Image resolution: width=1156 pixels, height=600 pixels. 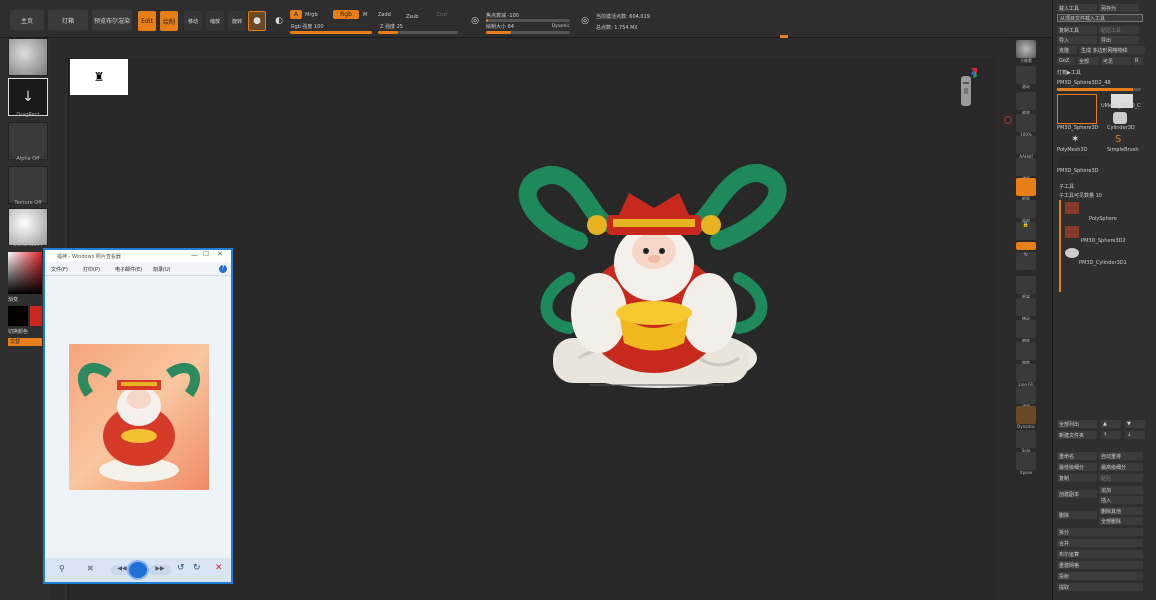 I want to click on r-button: R, so click(x=1138, y=61).